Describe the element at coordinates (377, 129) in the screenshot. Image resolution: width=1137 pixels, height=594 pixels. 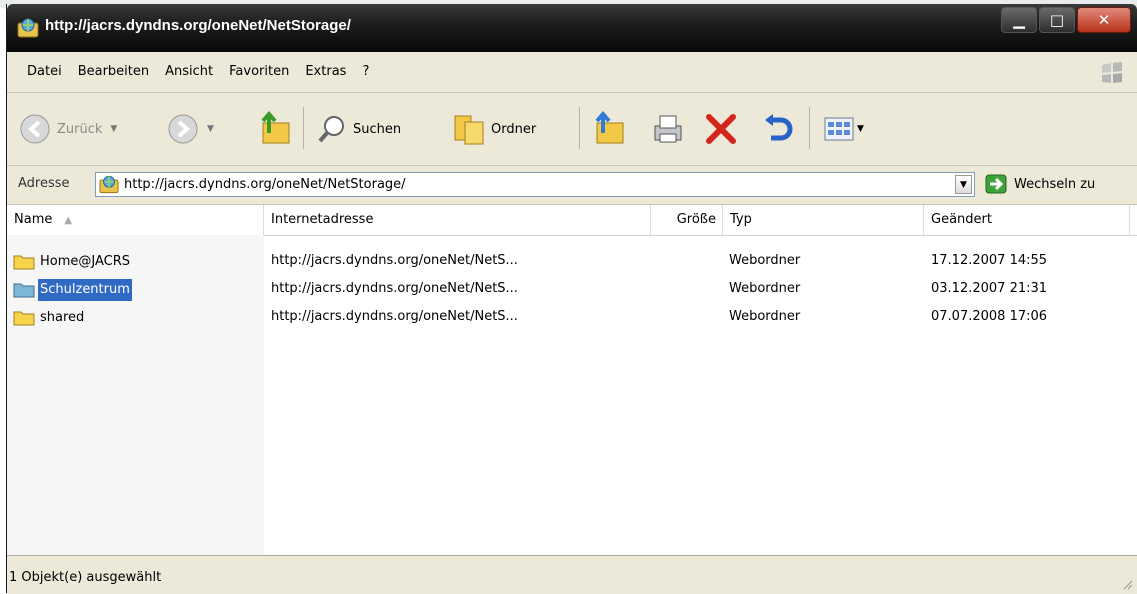
I see `search-label: Suchen` at that location.